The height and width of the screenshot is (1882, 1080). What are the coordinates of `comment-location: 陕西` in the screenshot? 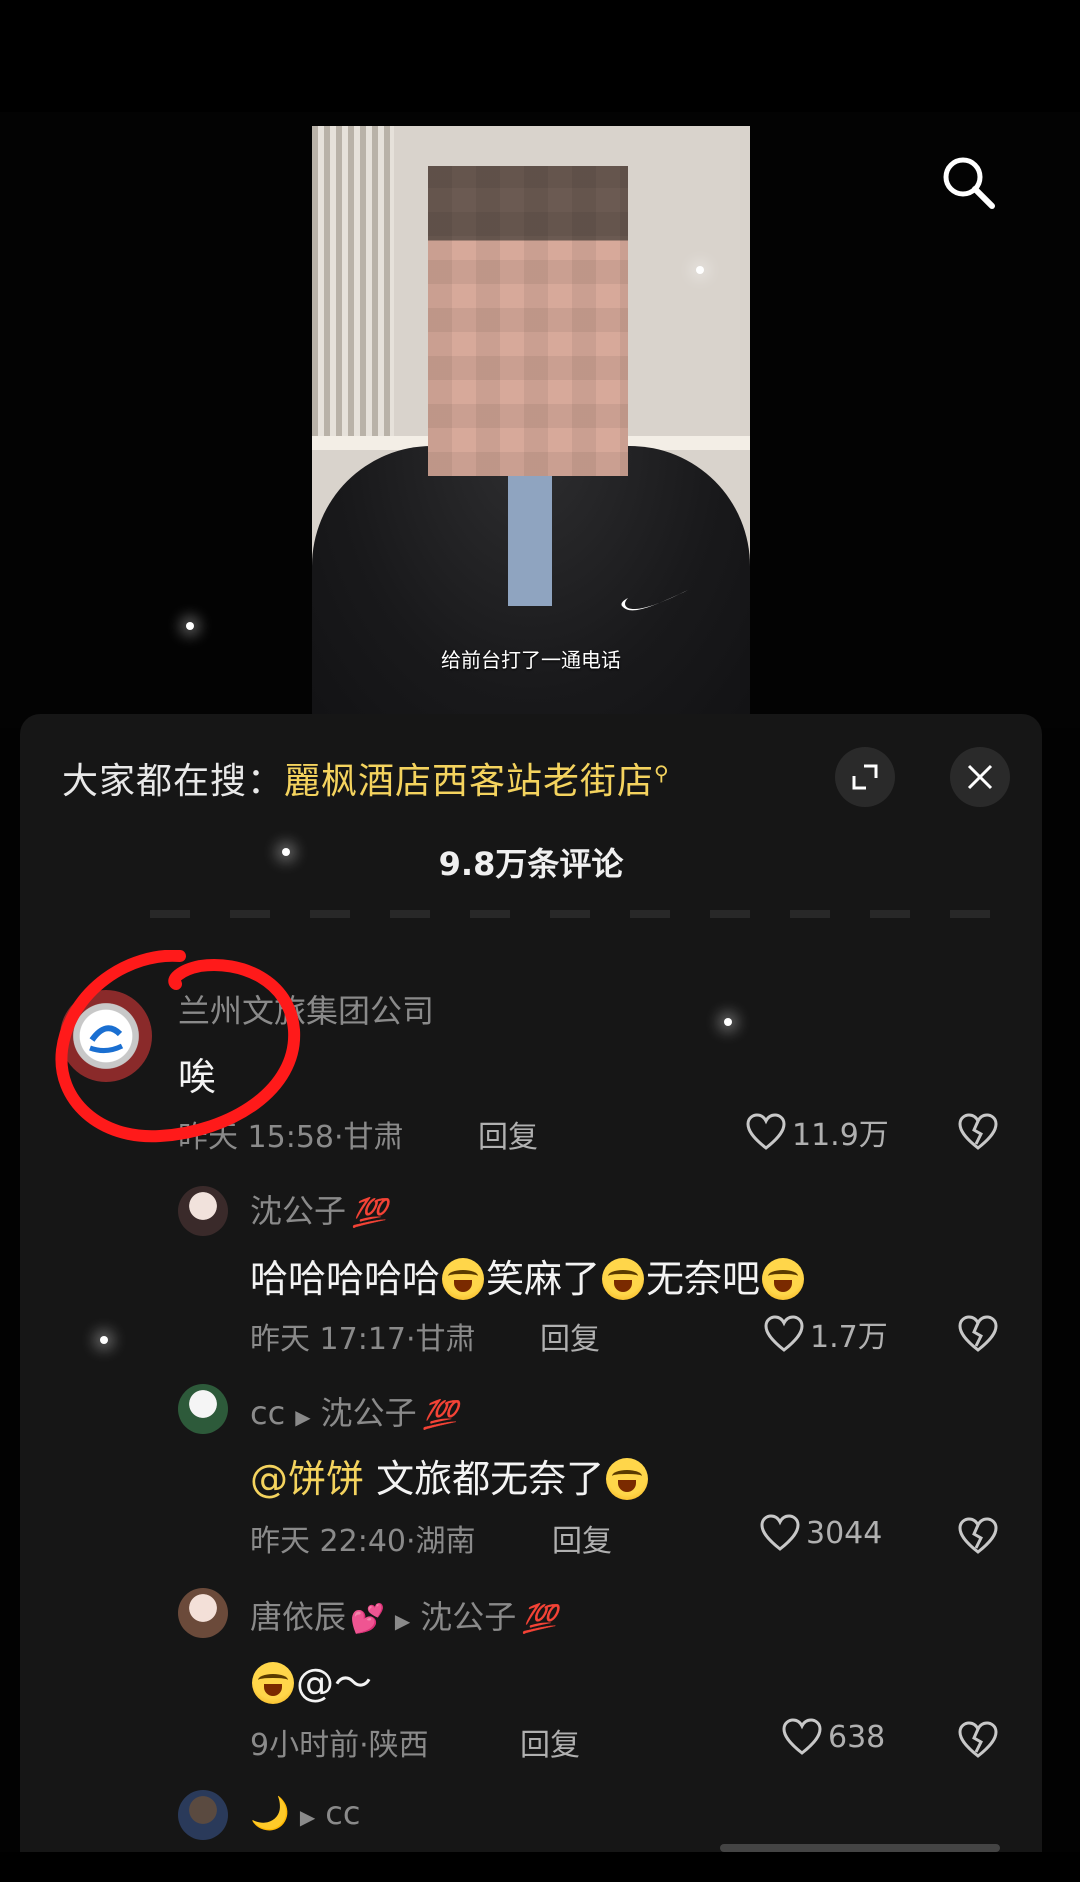 It's located at (398, 1745).